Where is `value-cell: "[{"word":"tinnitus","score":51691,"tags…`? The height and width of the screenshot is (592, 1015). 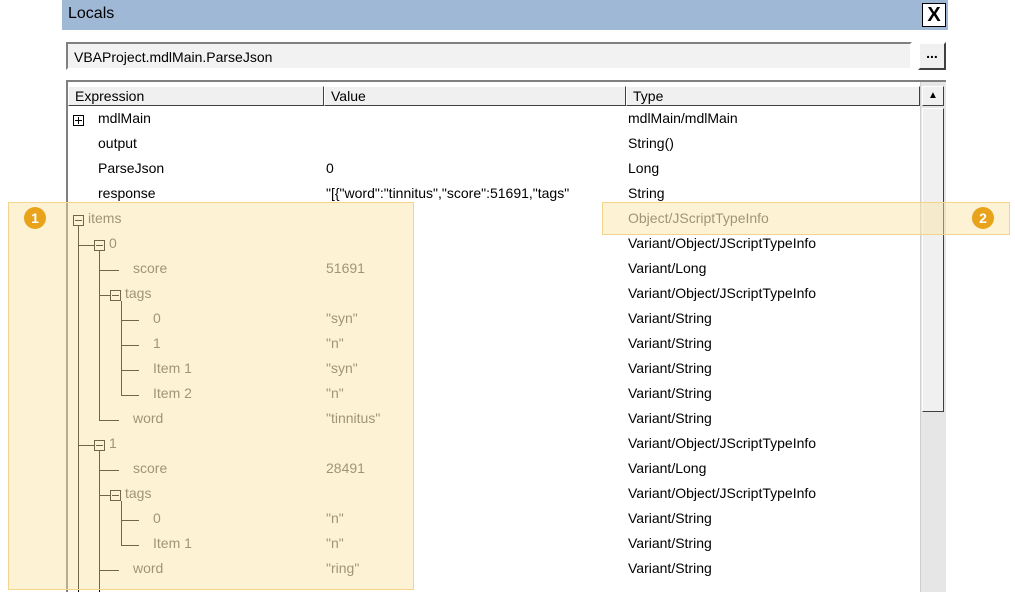
value-cell: "[{"word":"tinnitus","score":51691,"tags… is located at coordinates (448, 193).